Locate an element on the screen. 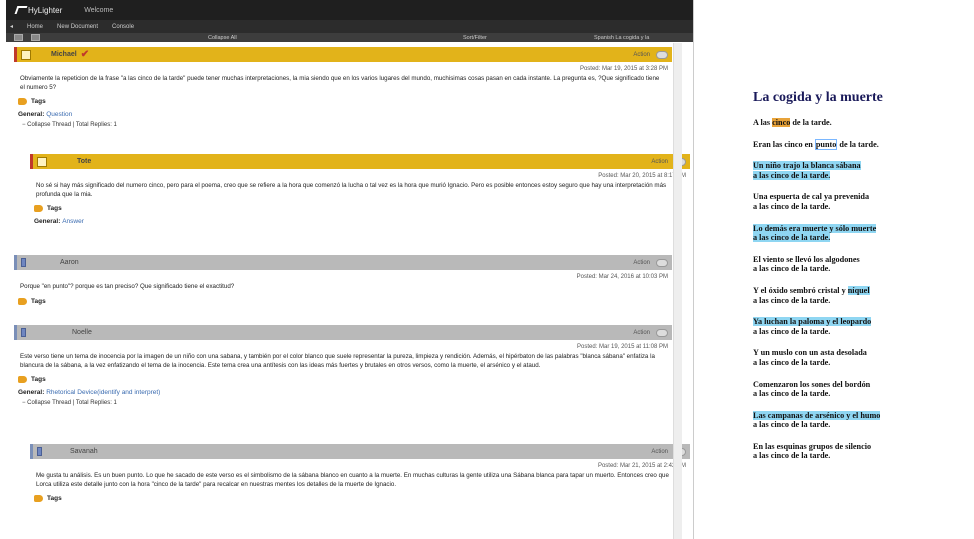 The image size is (974, 539). menu-item-home: Home is located at coordinates (35, 27).